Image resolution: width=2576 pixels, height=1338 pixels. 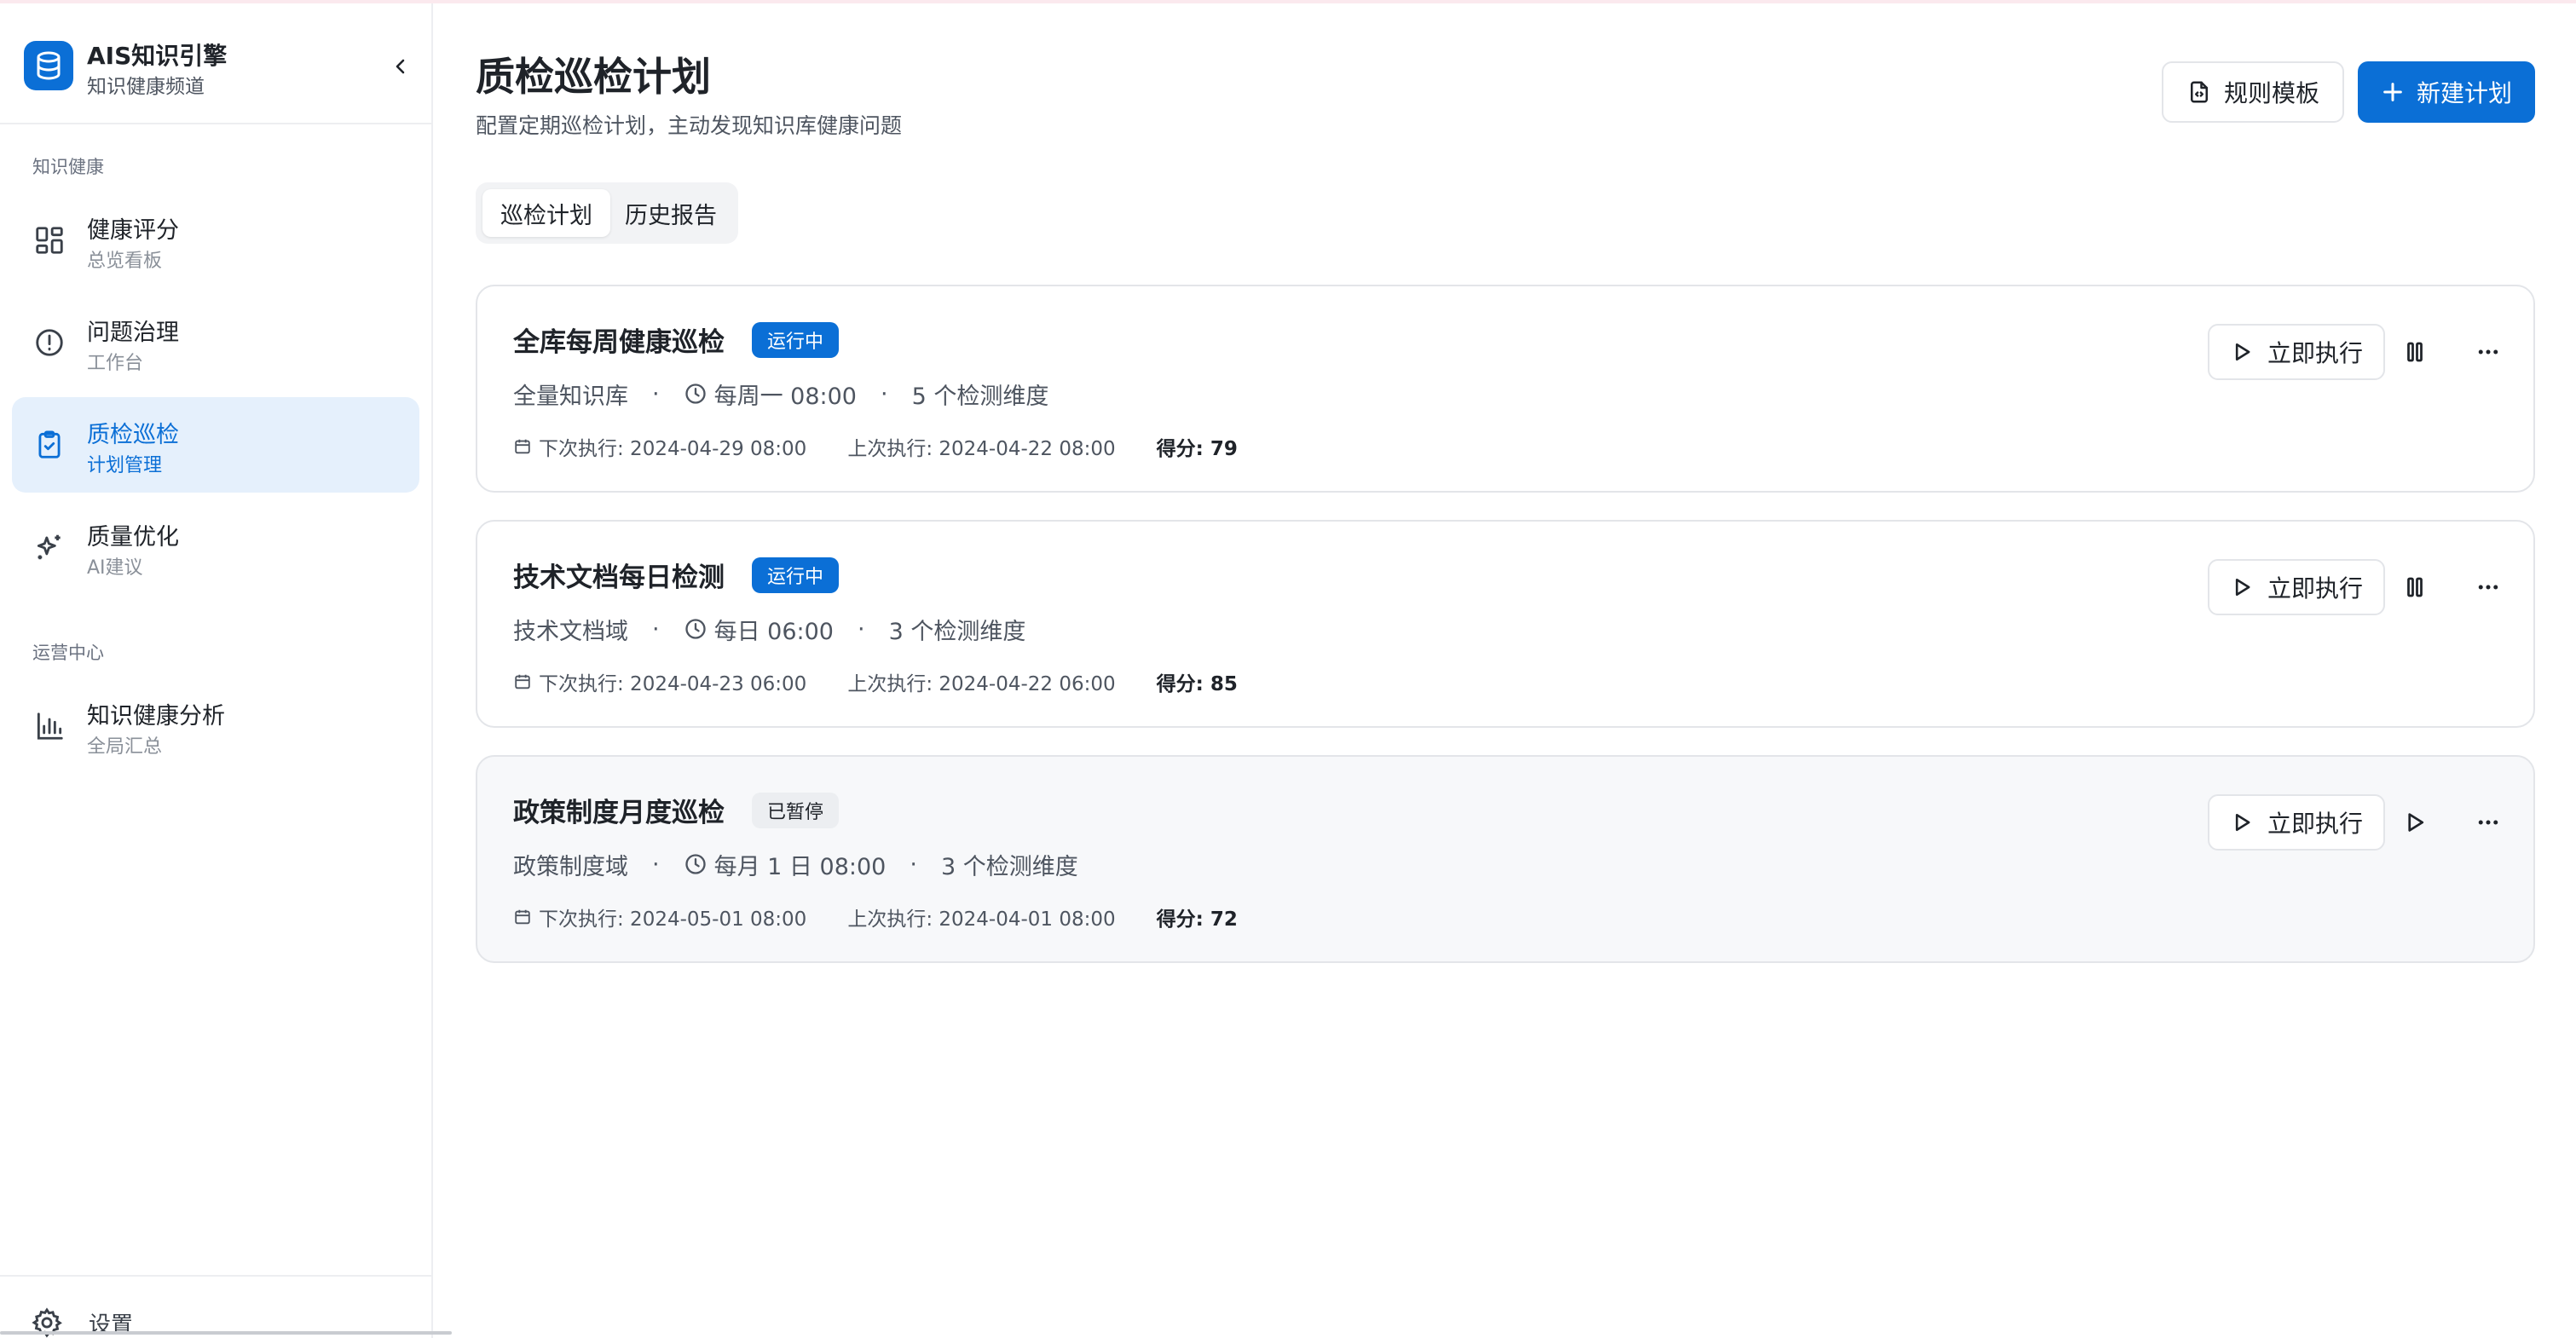 What do you see at coordinates (49, 342) in the screenshot?
I see `alert-circle-icon` at bounding box center [49, 342].